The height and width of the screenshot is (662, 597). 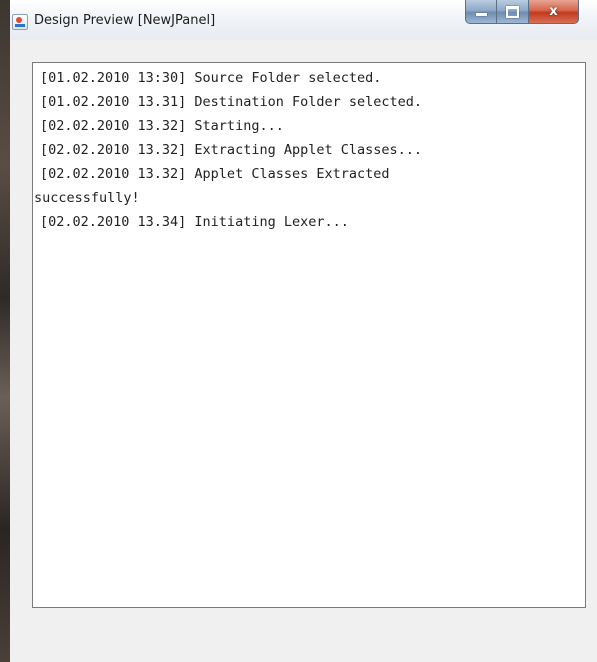 I want to click on close-button: x, so click(x=554, y=12).